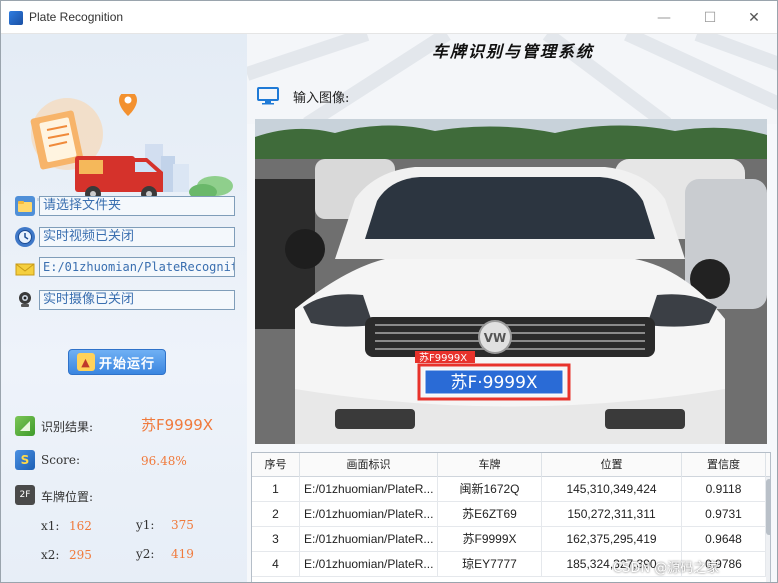  Describe the element at coordinates (182, 525) in the screenshot. I see `y1-value: 375` at that location.